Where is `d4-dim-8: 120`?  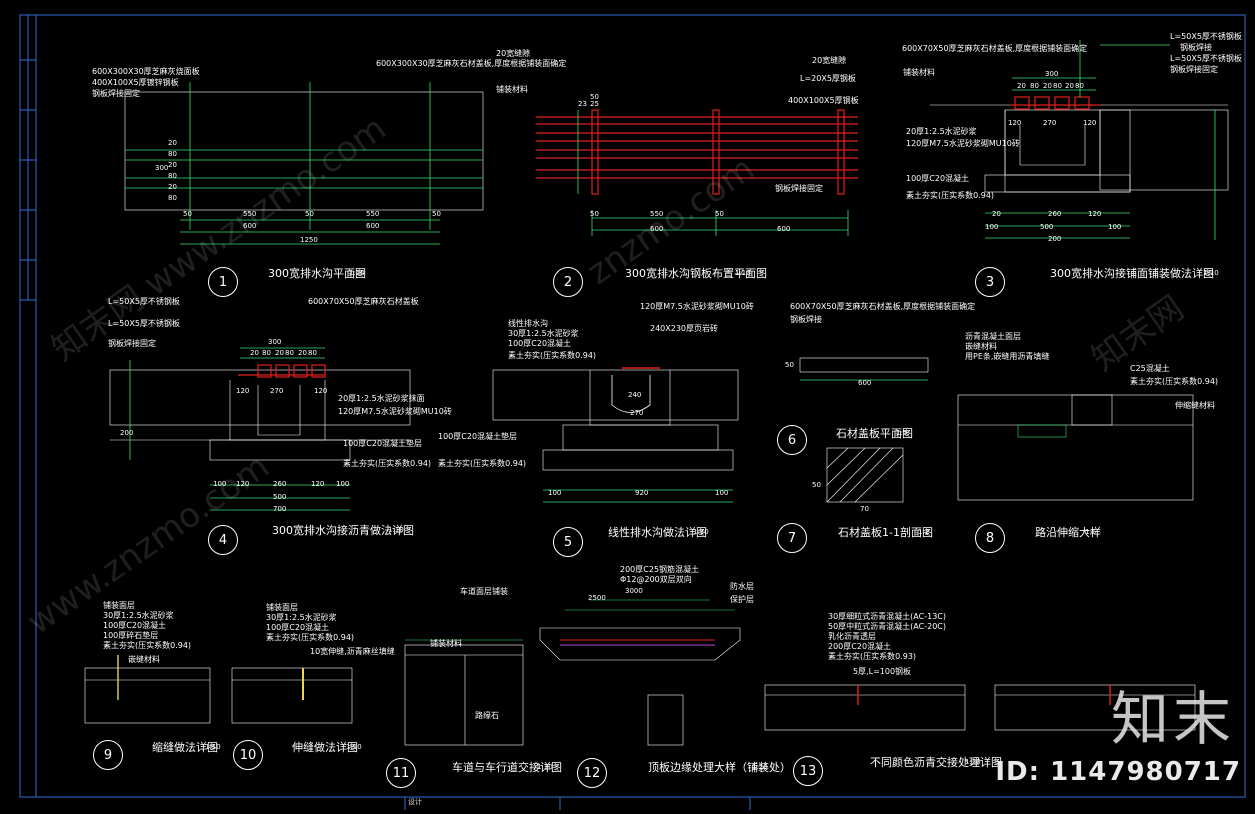
d4-dim-8: 120 is located at coordinates (243, 391).